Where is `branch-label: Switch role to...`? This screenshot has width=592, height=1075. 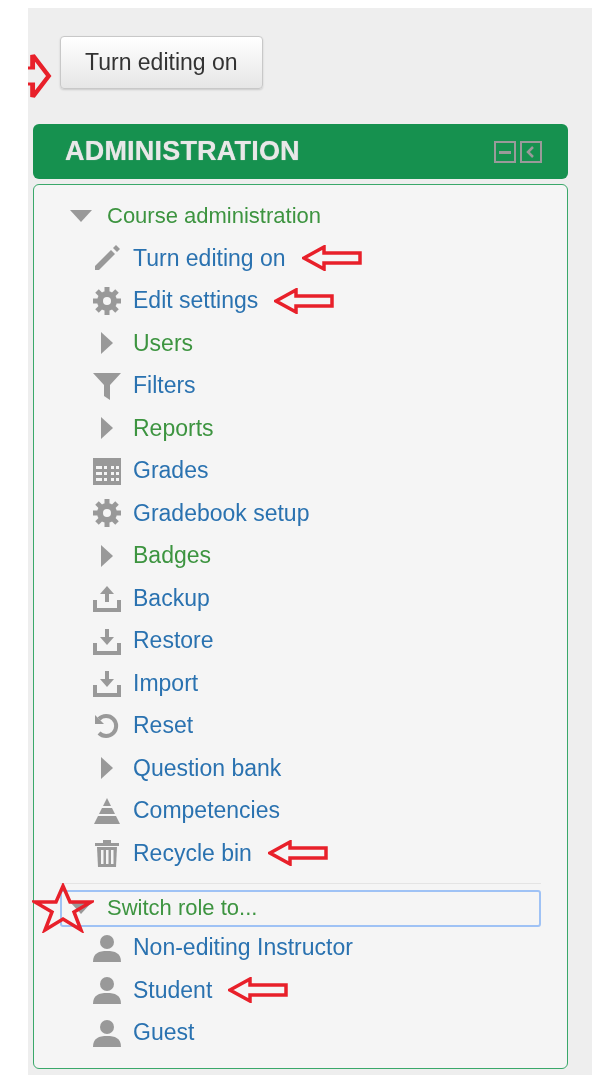
branch-label: Switch role to... is located at coordinates (182, 908).